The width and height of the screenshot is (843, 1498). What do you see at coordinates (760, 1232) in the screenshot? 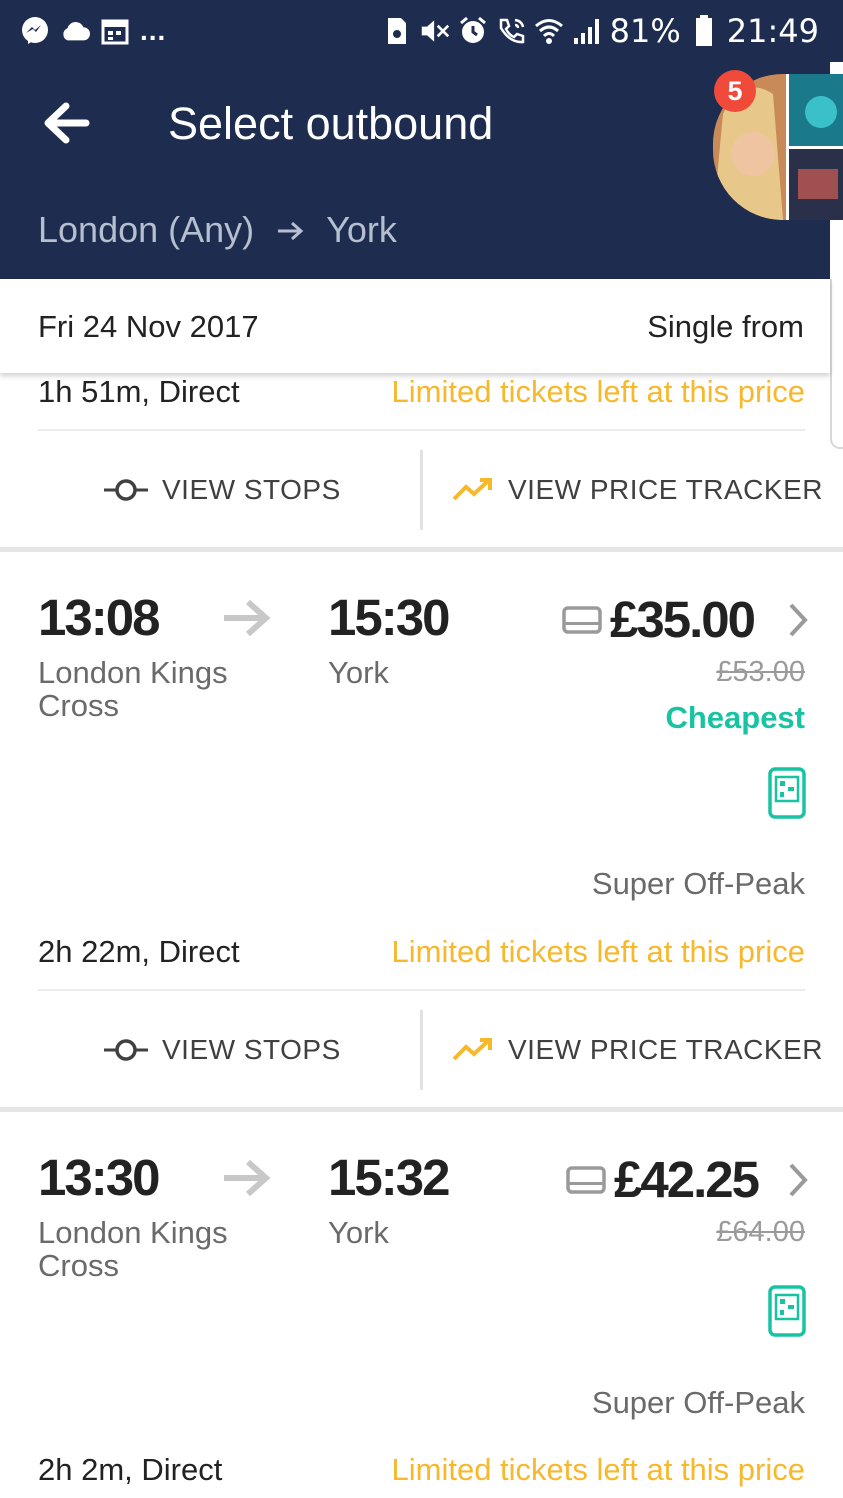
I see `original-price: £64.00` at bounding box center [760, 1232].